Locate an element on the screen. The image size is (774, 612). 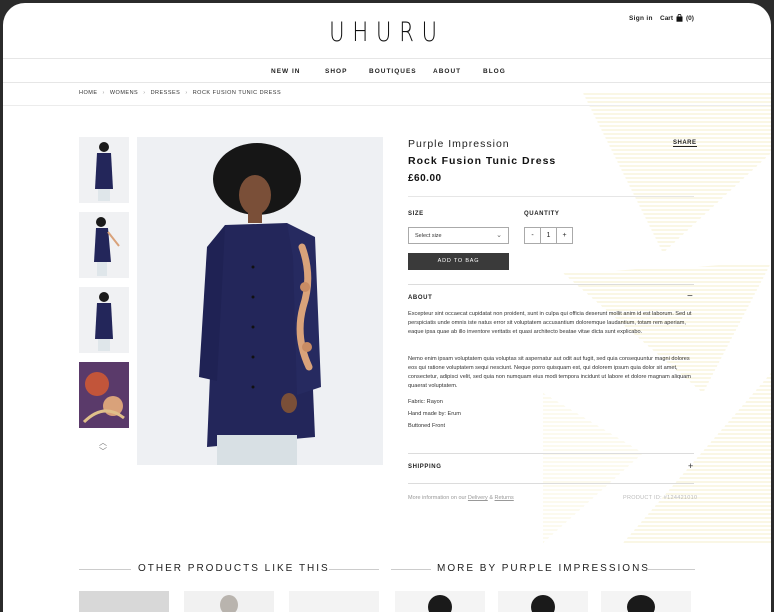
breadcrumb-home: HOME is located at coordinates (88, 93).